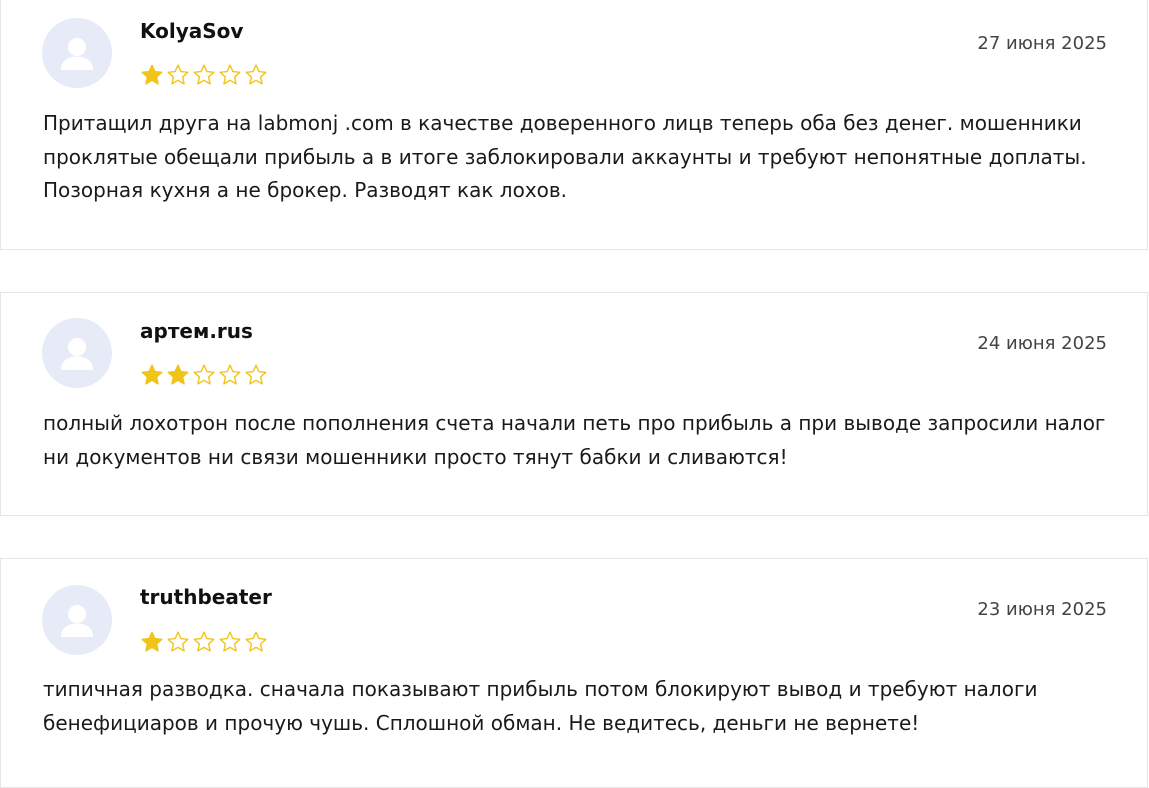 The width and height of the screenshot is (1149, 788). I want to click on review-date: 24 июня 2025, so click(1042, 343).